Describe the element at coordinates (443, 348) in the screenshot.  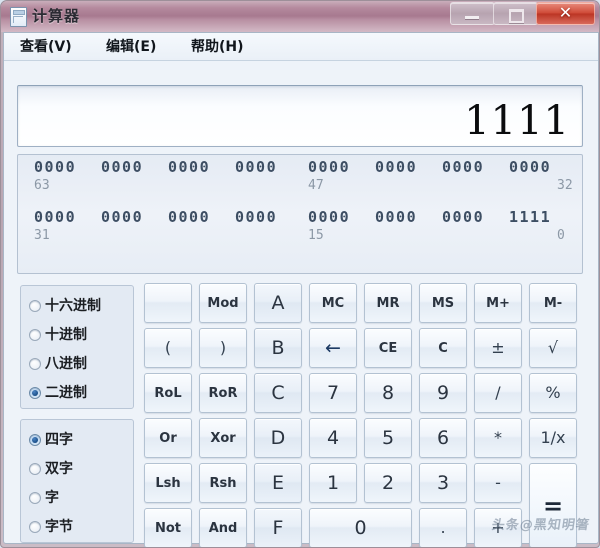
I see `clear-button: C` at that location.